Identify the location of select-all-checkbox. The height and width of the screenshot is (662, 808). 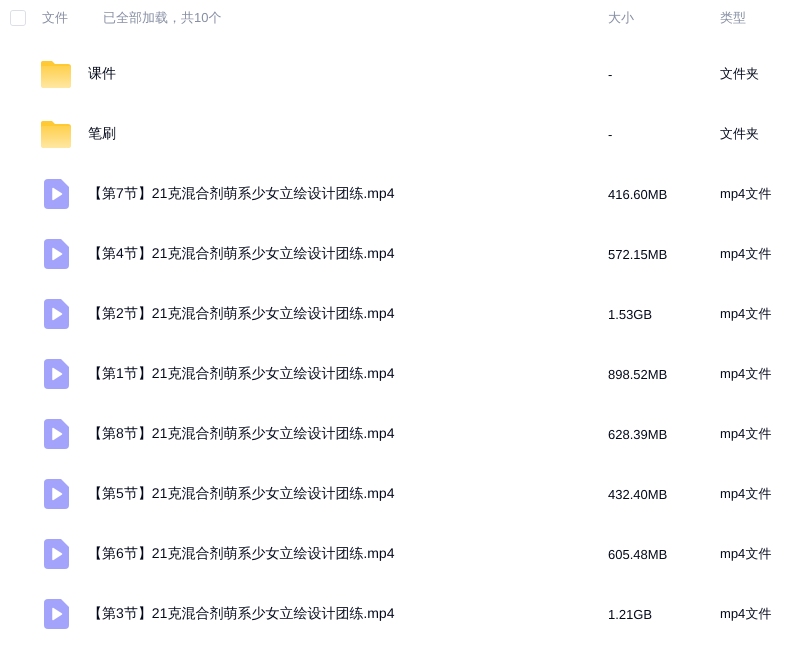
(18, 18).